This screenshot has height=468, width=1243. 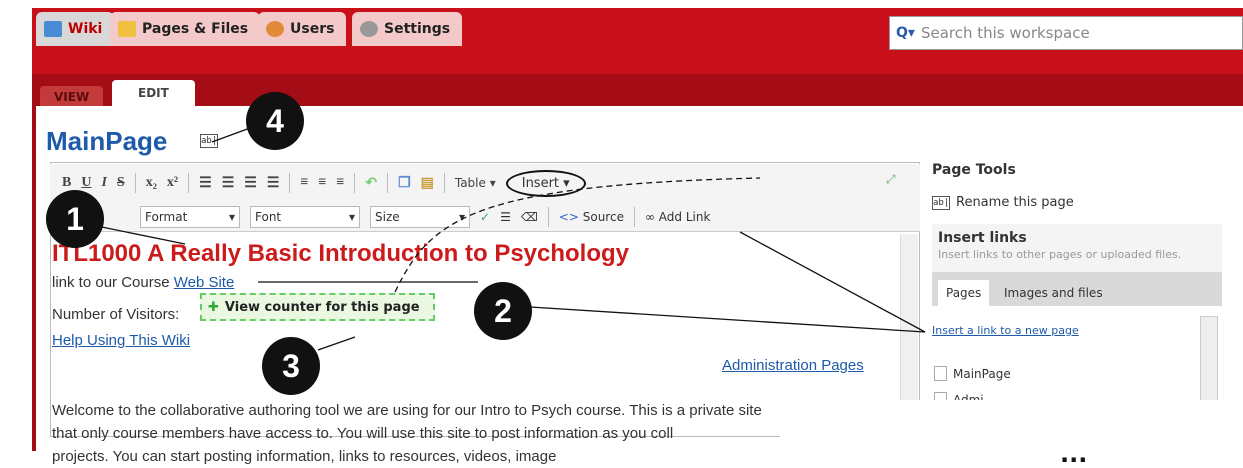 I want to click on callout-1: 1, so click(x=75, y=219).